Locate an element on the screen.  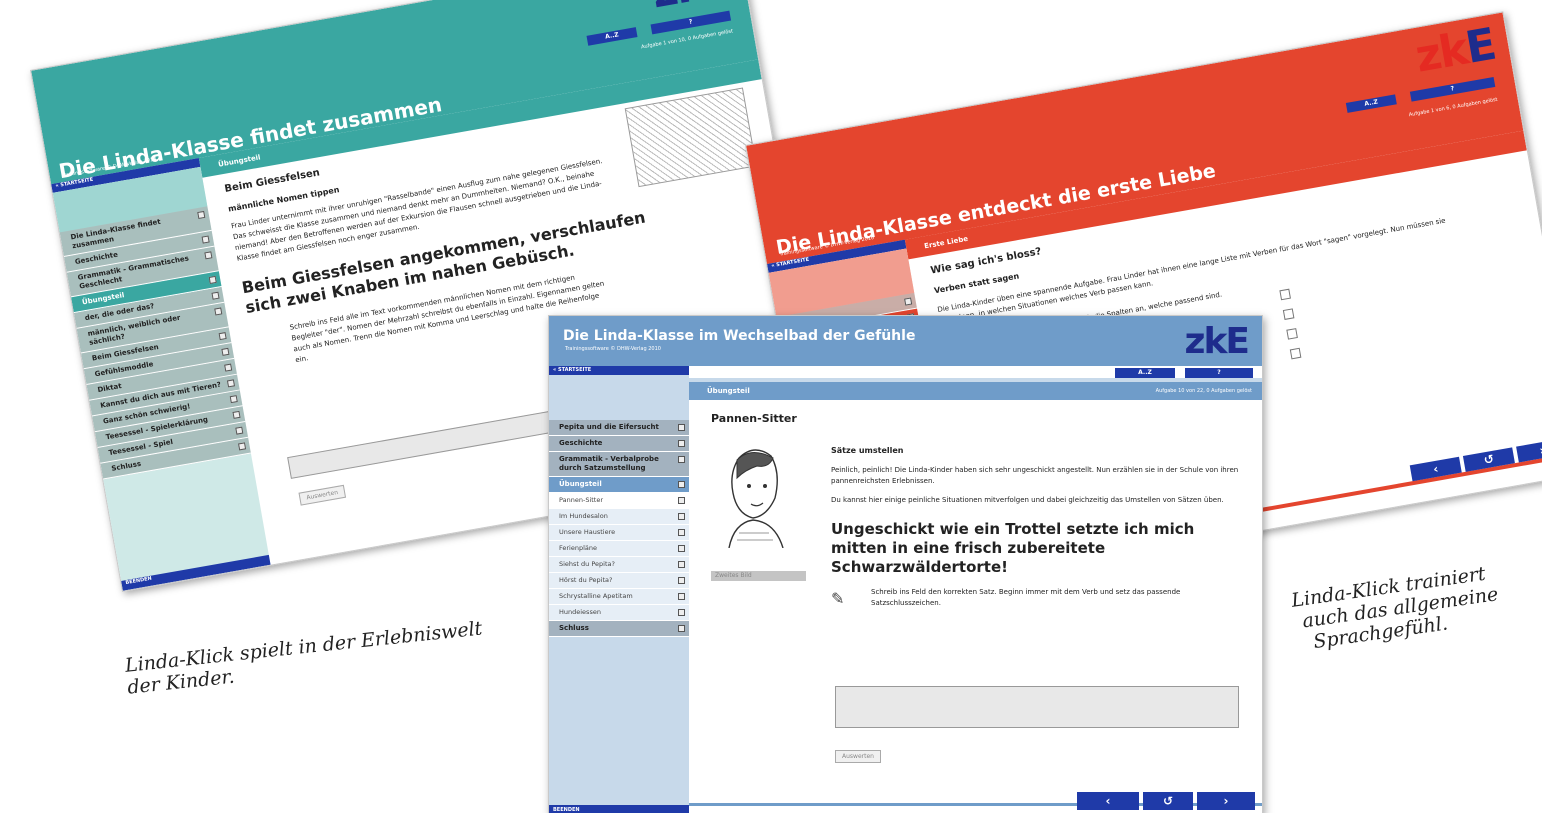
sidebar-item: Schluss is located at coordinates (619, 629).